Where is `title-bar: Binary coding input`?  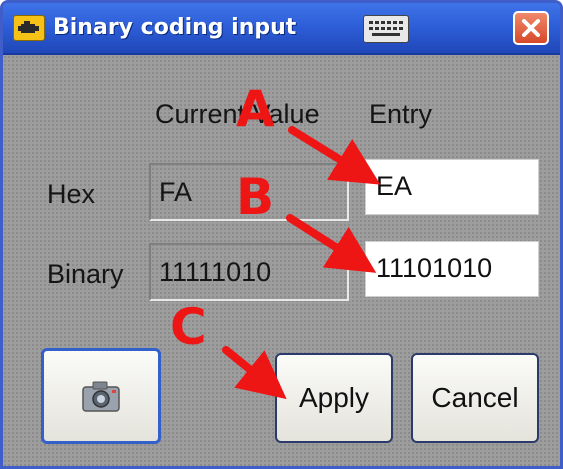 title-bar: Binary coding input is located at coordinates (281, 29).